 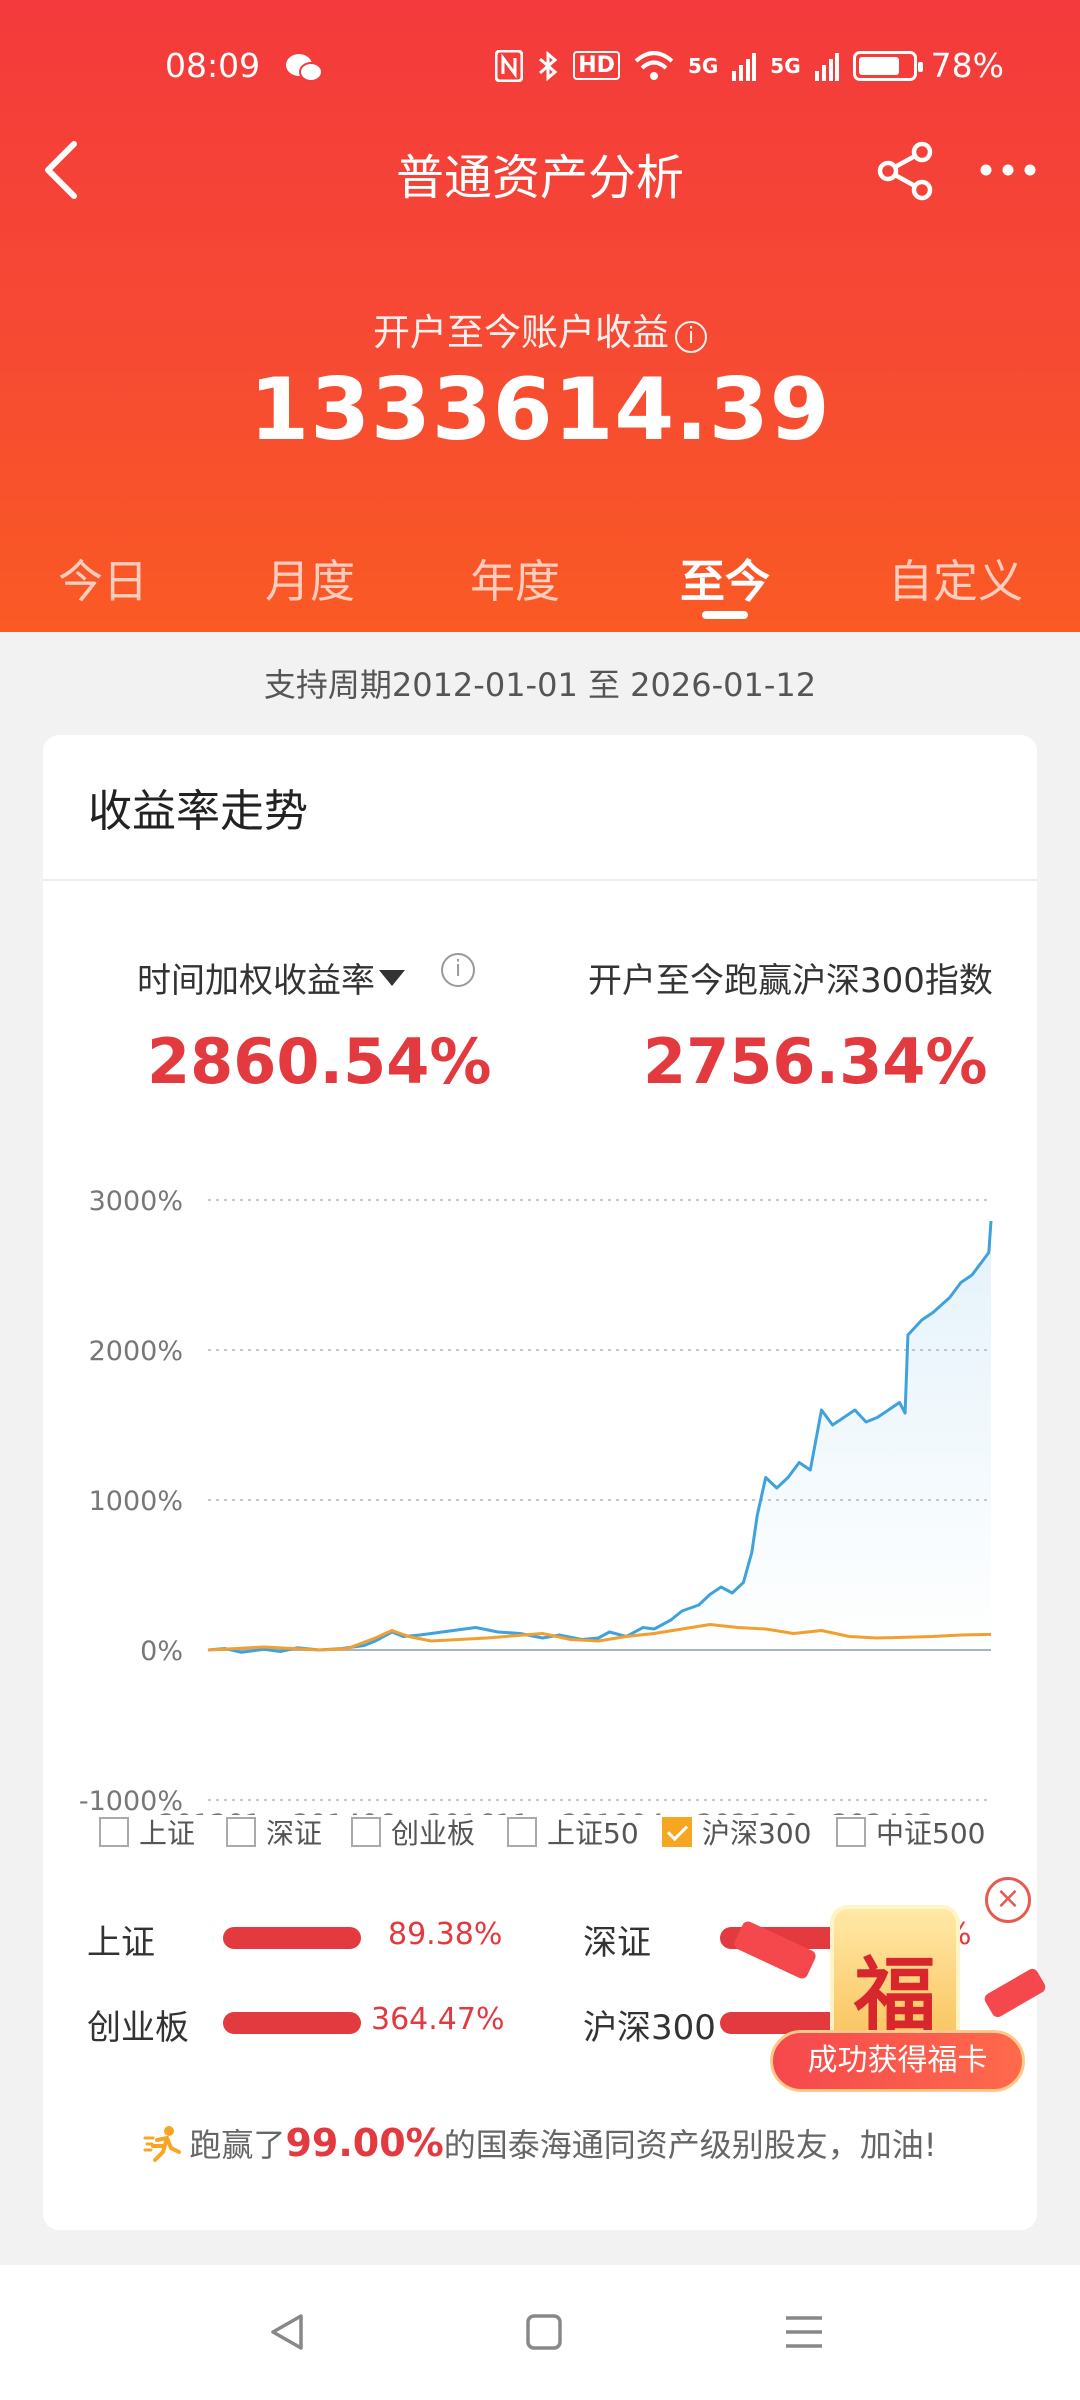 I want to click on status-bar: 08:09 HD 5G 5G 78%, so click(x=540, y=68).